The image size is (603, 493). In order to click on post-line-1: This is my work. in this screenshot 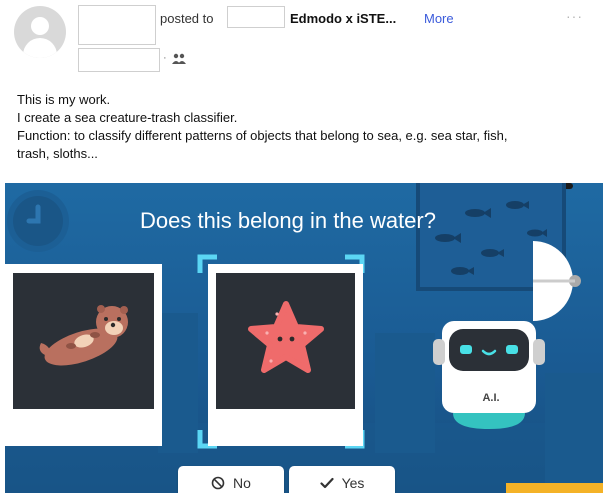, I will do `click(64, 99)`.